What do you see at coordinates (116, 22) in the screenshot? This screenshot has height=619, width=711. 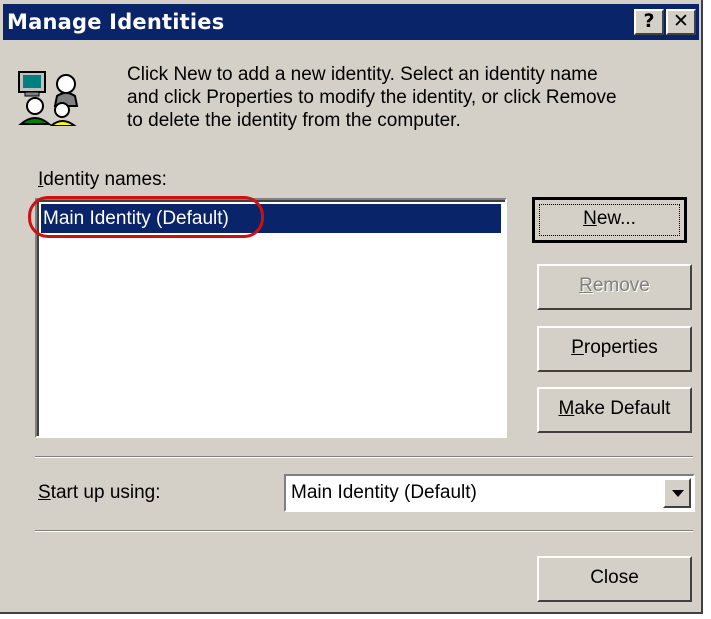 I see `window-title: Manage Identities` at bounding box center [116, 22].